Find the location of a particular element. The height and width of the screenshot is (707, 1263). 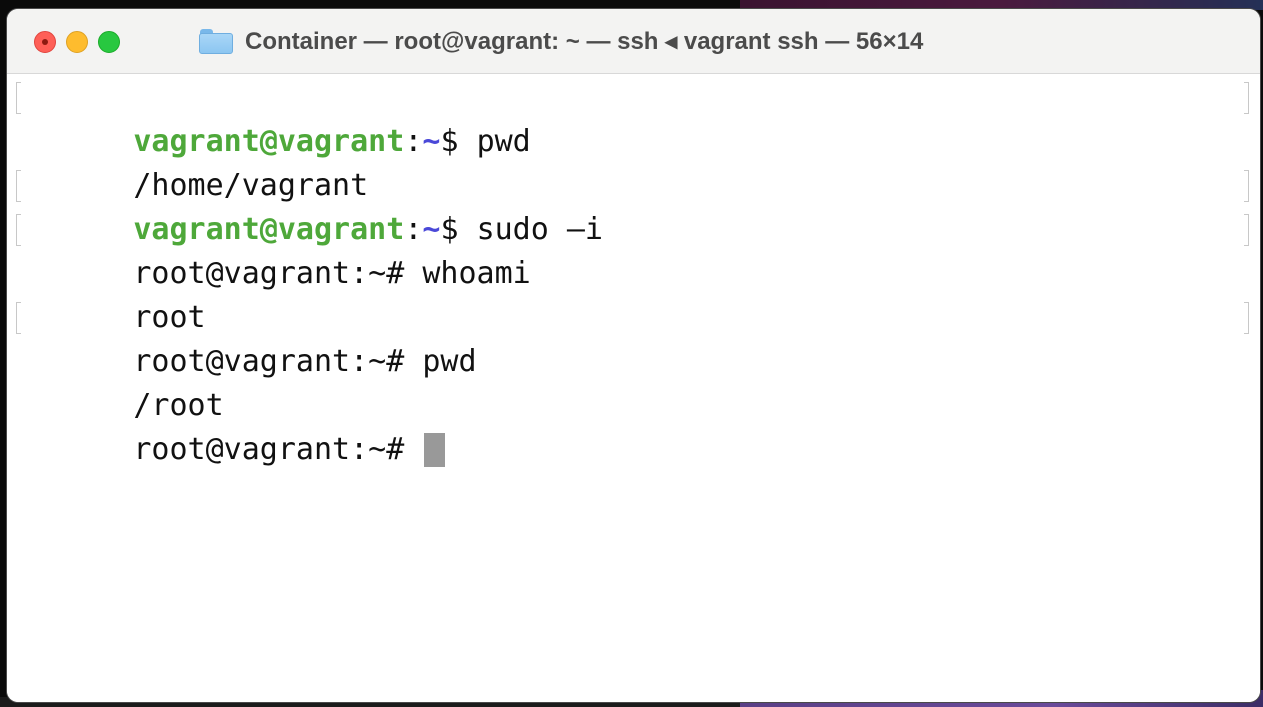

minimize-button is located at coordinates (77, 42).